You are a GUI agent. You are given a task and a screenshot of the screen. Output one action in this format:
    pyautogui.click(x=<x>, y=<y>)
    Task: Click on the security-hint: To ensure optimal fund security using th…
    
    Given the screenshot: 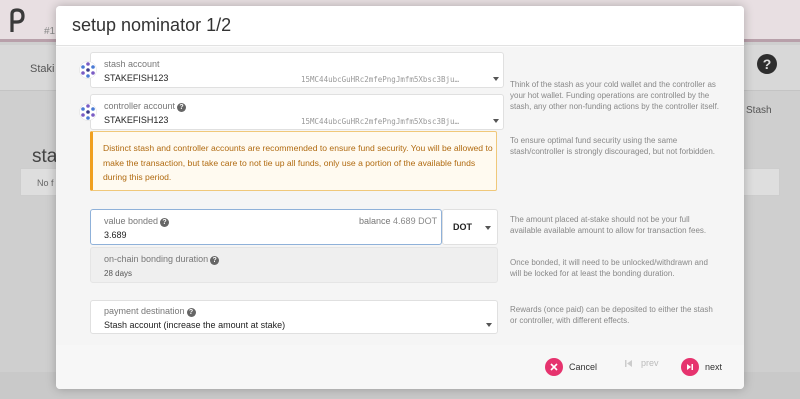 What is the action you would take?
    pyautogui.click(x=613, y=146)
    